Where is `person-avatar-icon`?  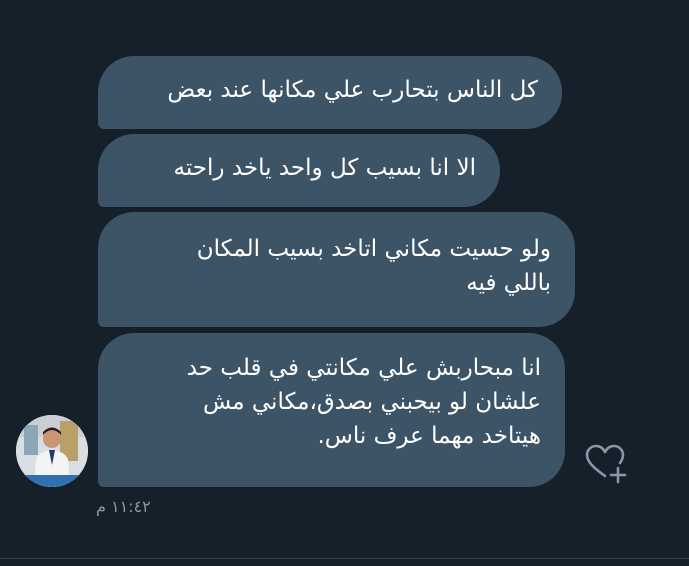
person-avatar-icon is located at coordinates (52, 451).